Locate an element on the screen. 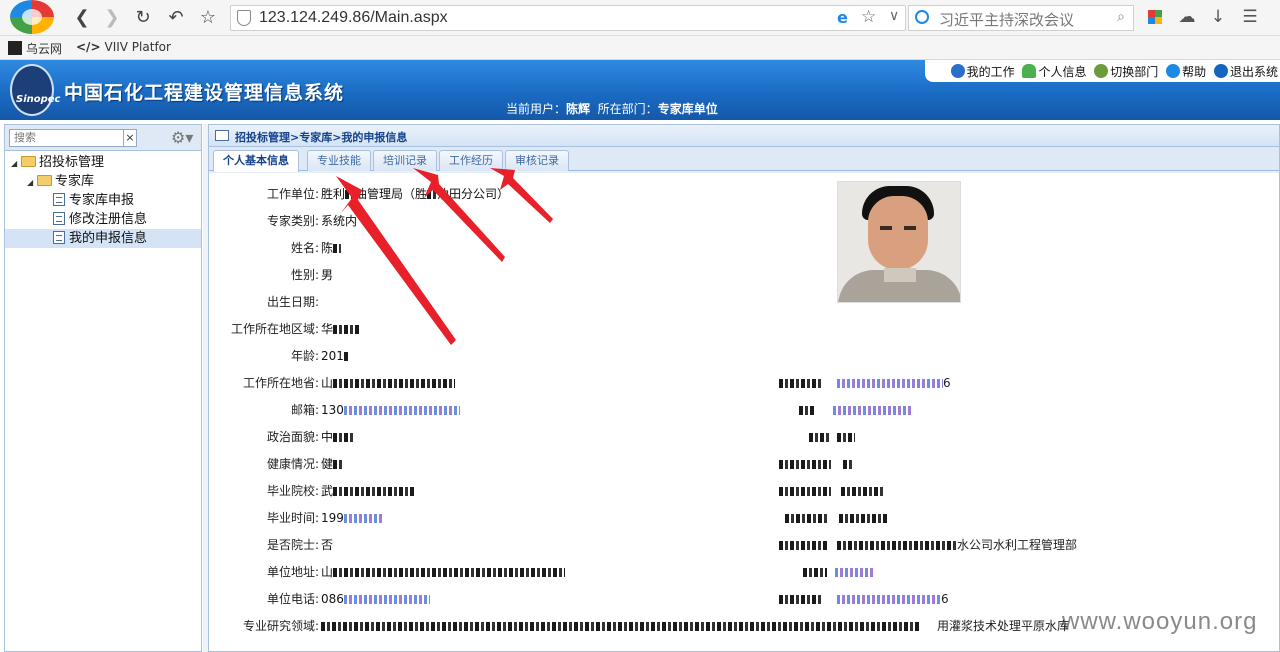  gear-icon: ⚙▾ is located at coordinates (182, 137).